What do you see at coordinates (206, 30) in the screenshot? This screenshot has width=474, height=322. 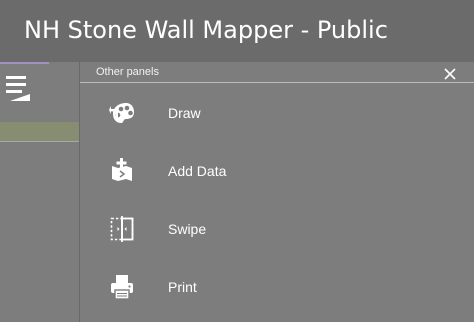 I see `app-title: NH Stone Wall Mapper - Public` at bounding box center [206, 30].